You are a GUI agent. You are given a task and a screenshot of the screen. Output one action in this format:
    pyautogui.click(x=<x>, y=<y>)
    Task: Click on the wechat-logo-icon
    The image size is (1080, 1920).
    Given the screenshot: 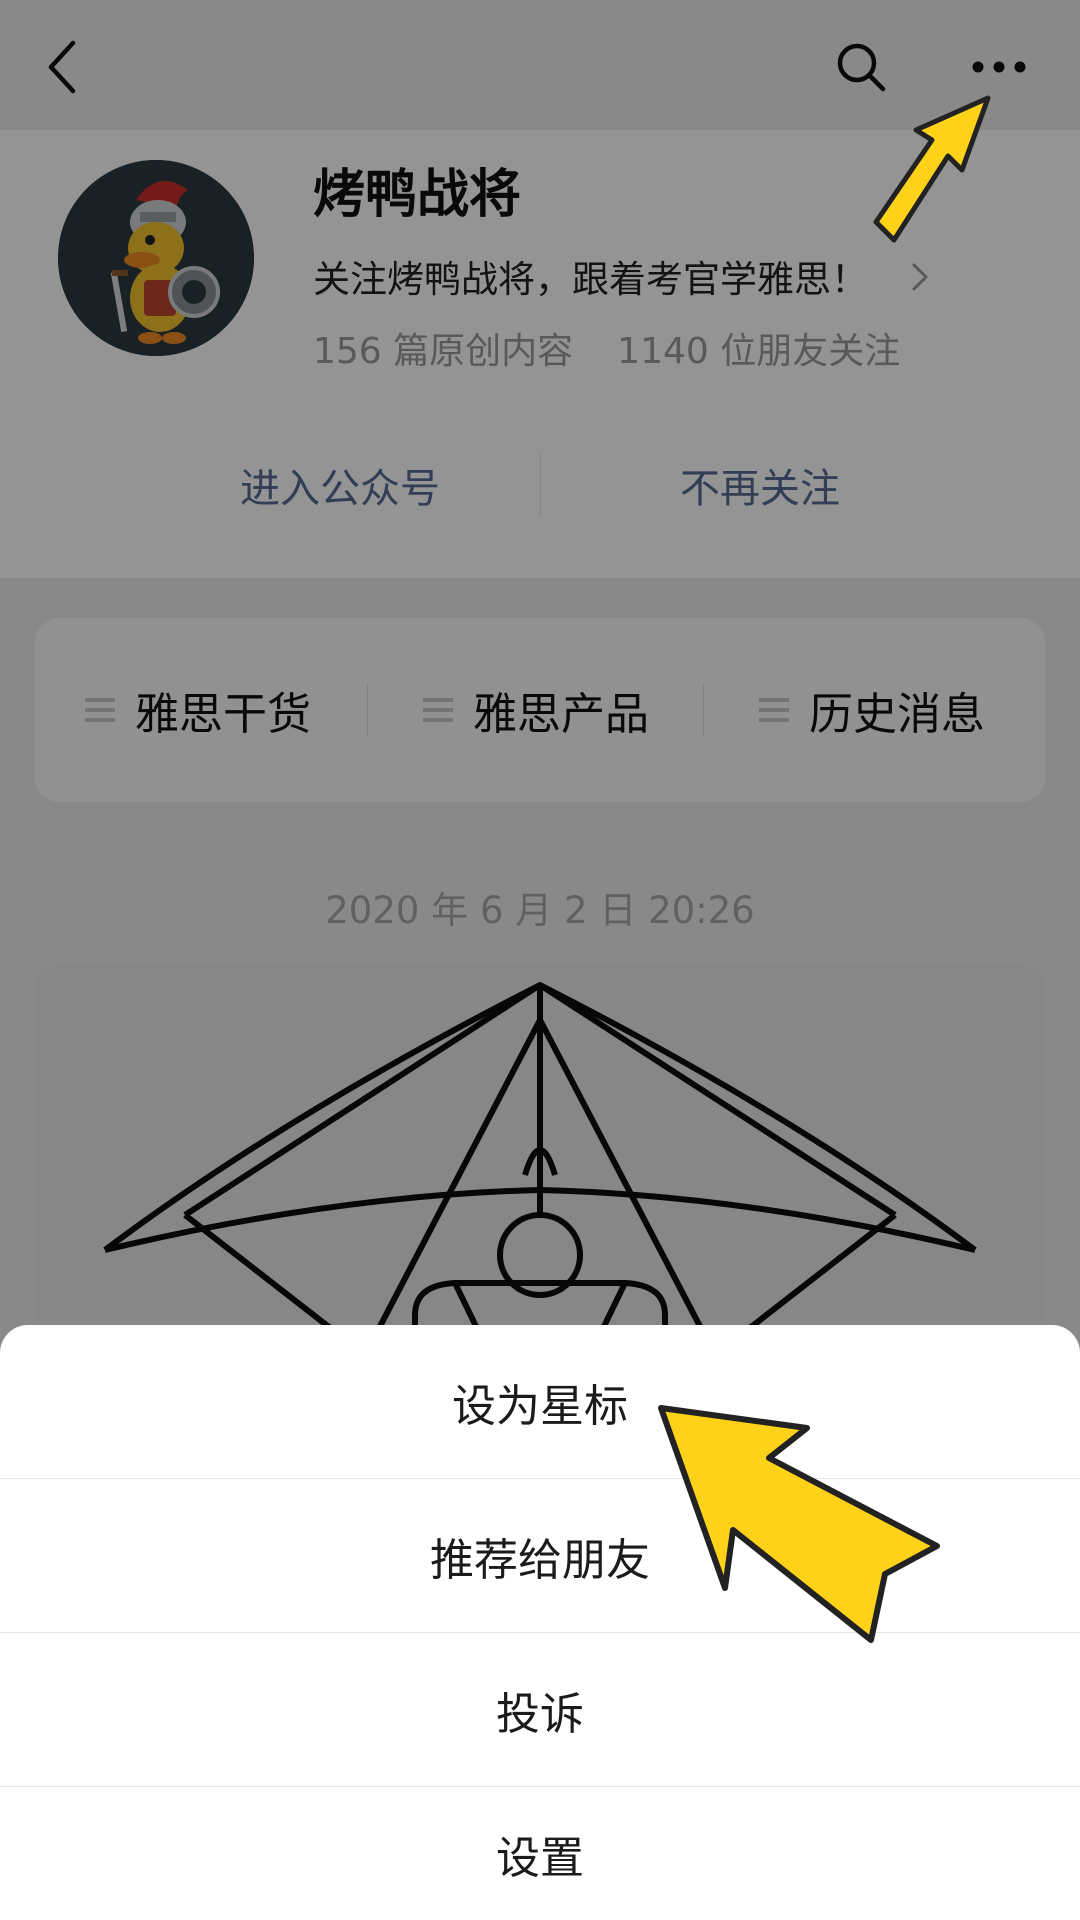 What is the action you would take?
    pyautogui.click(x=908, y=1871)
    